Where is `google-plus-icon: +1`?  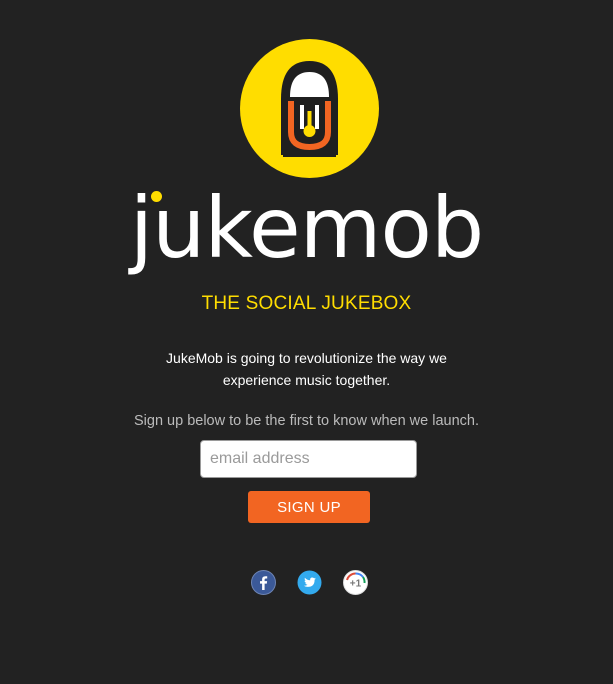
google-plus-icon: +1 is located at coordinates (355, 582).